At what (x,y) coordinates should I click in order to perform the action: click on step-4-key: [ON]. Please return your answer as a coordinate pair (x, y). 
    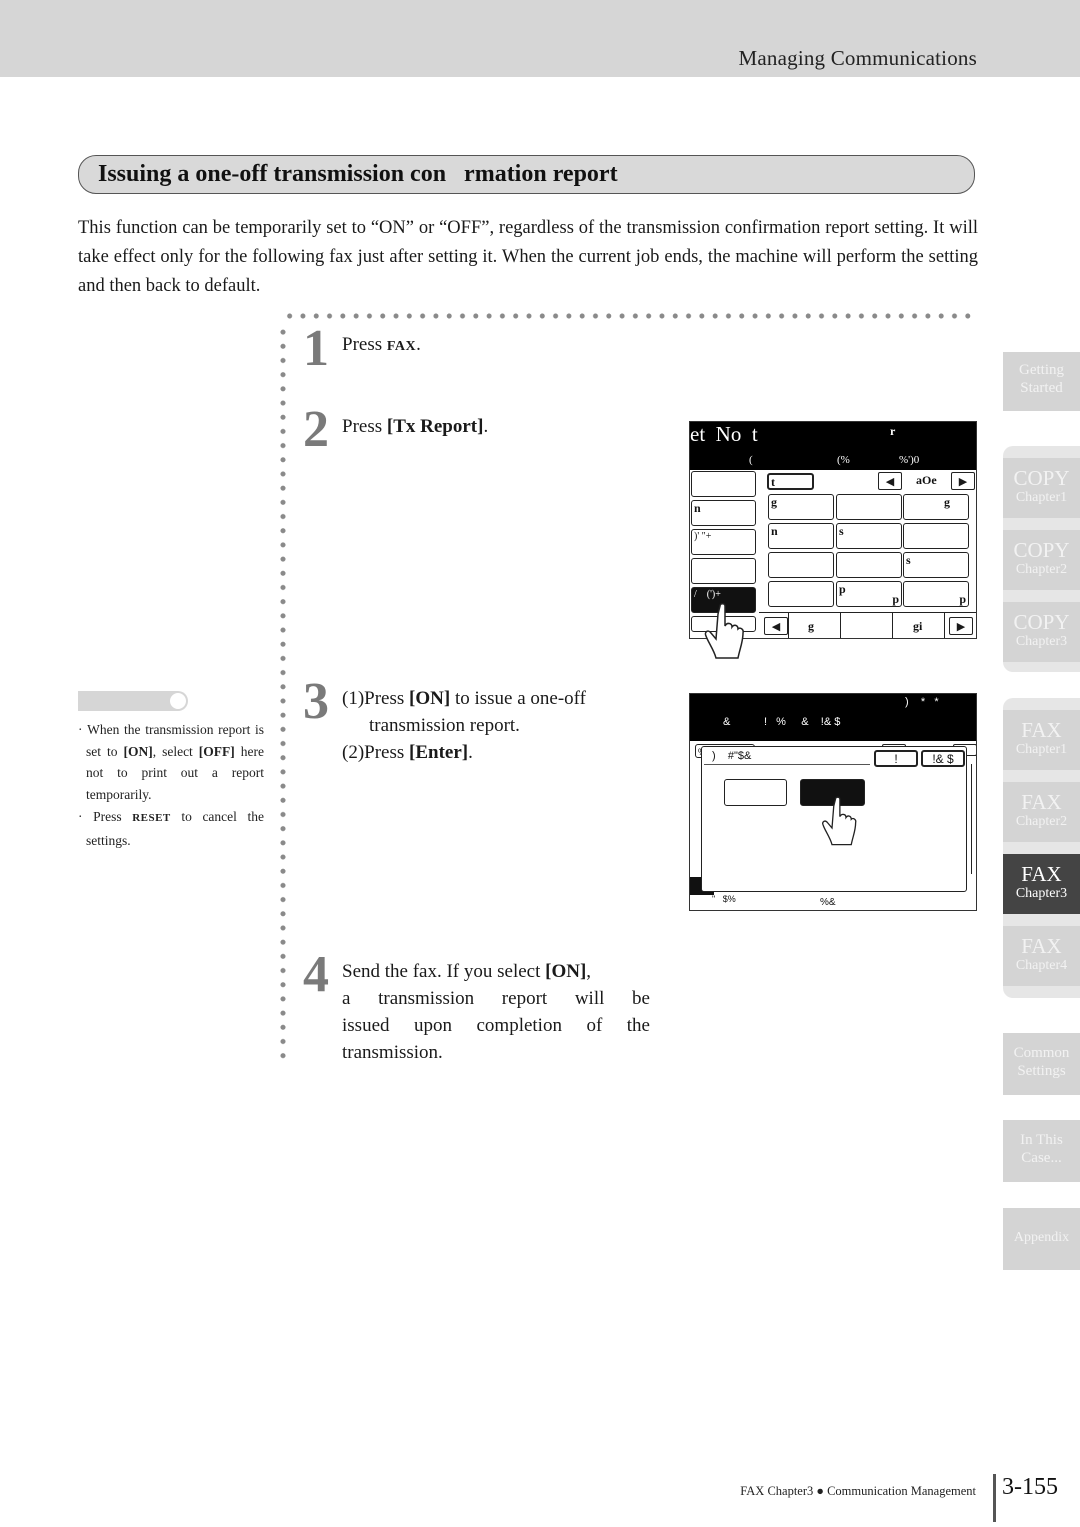
    Looking at the image, I should click on (566, 971).